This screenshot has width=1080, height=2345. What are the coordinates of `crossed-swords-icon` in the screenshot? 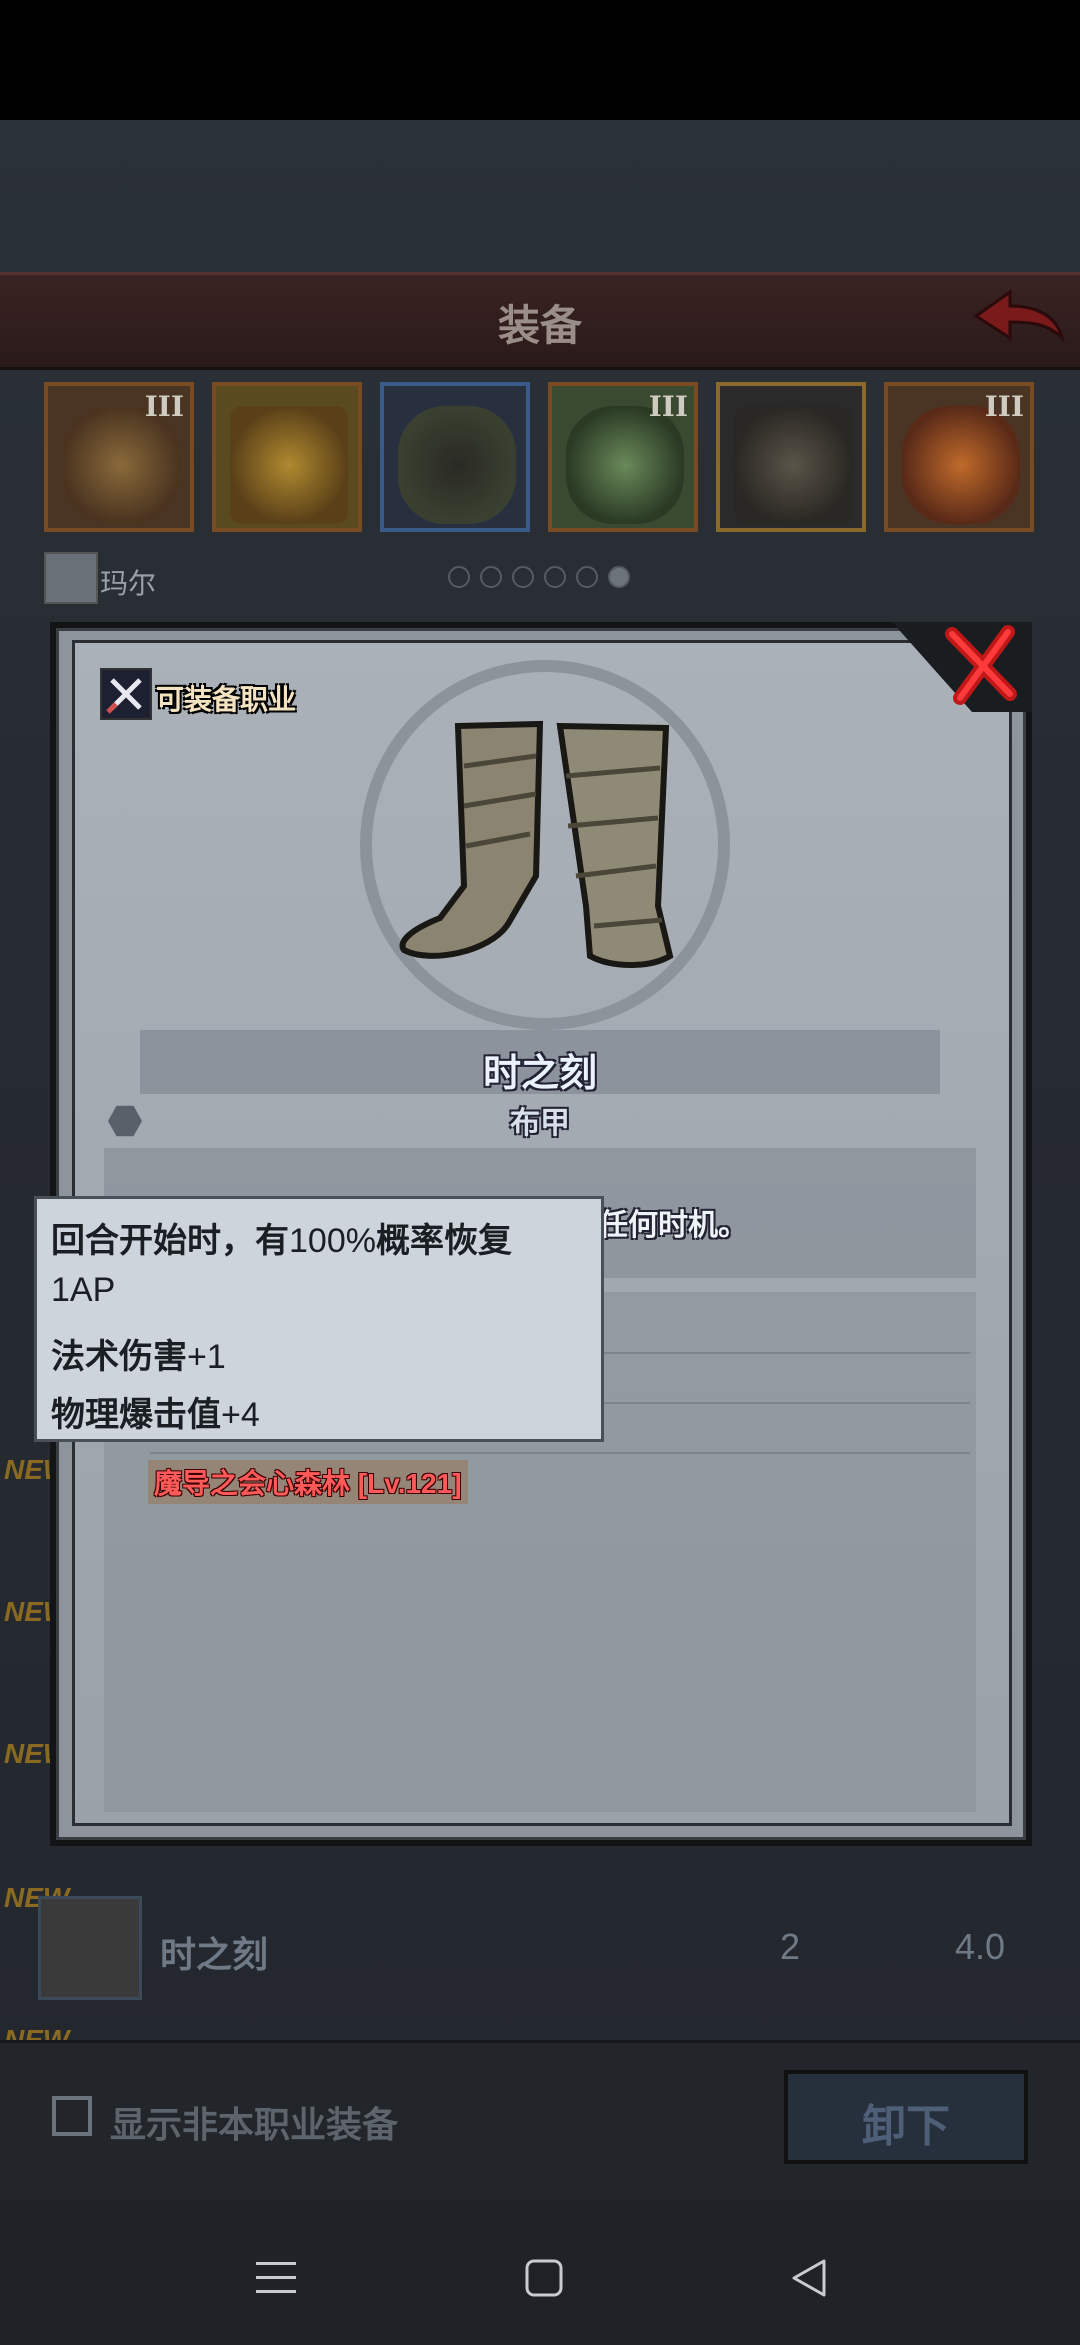 It's located at (124, 696).